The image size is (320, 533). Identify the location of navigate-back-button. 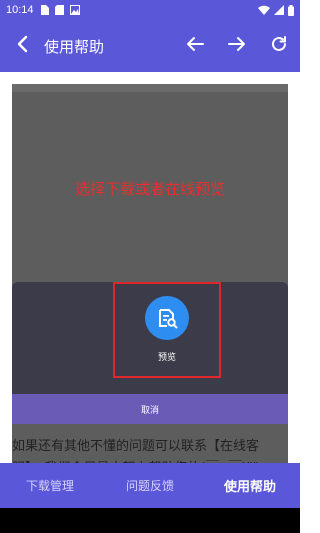
(195, 46).